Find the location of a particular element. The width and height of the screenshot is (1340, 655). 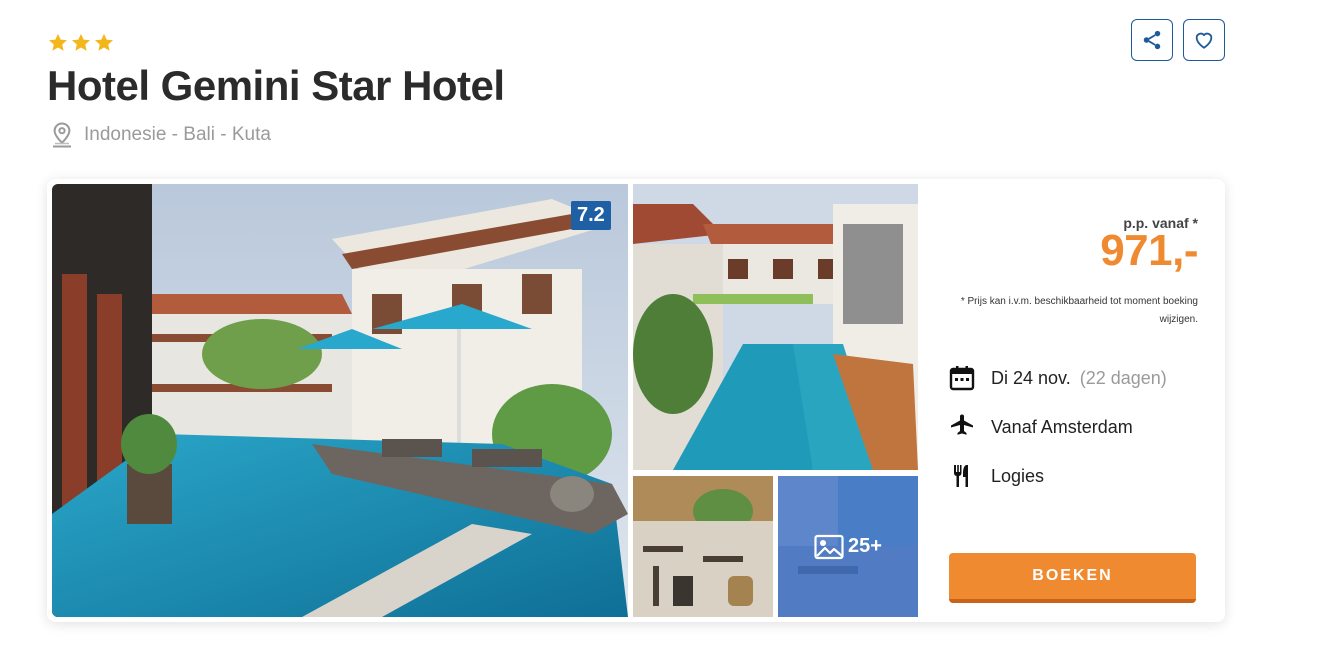

image-gallery-icon is located at coordinates (829, 547).